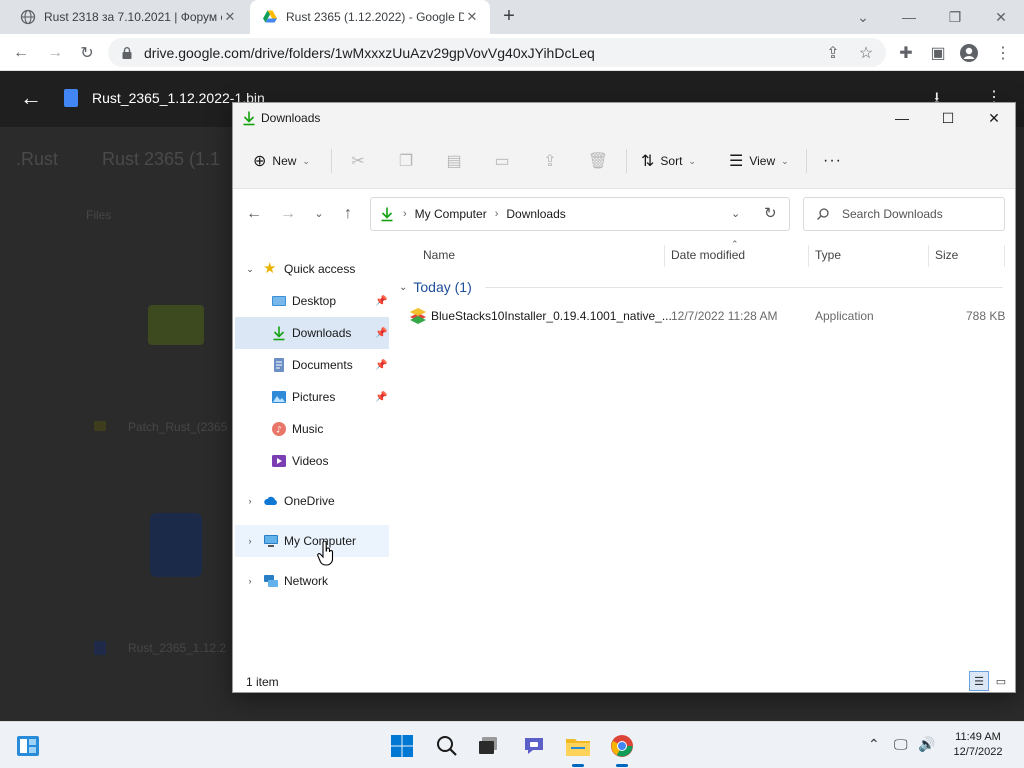 This screenshot has height=768, width=1024. I want to click on sidebar-item-label: Quick access, so click(320, 269).